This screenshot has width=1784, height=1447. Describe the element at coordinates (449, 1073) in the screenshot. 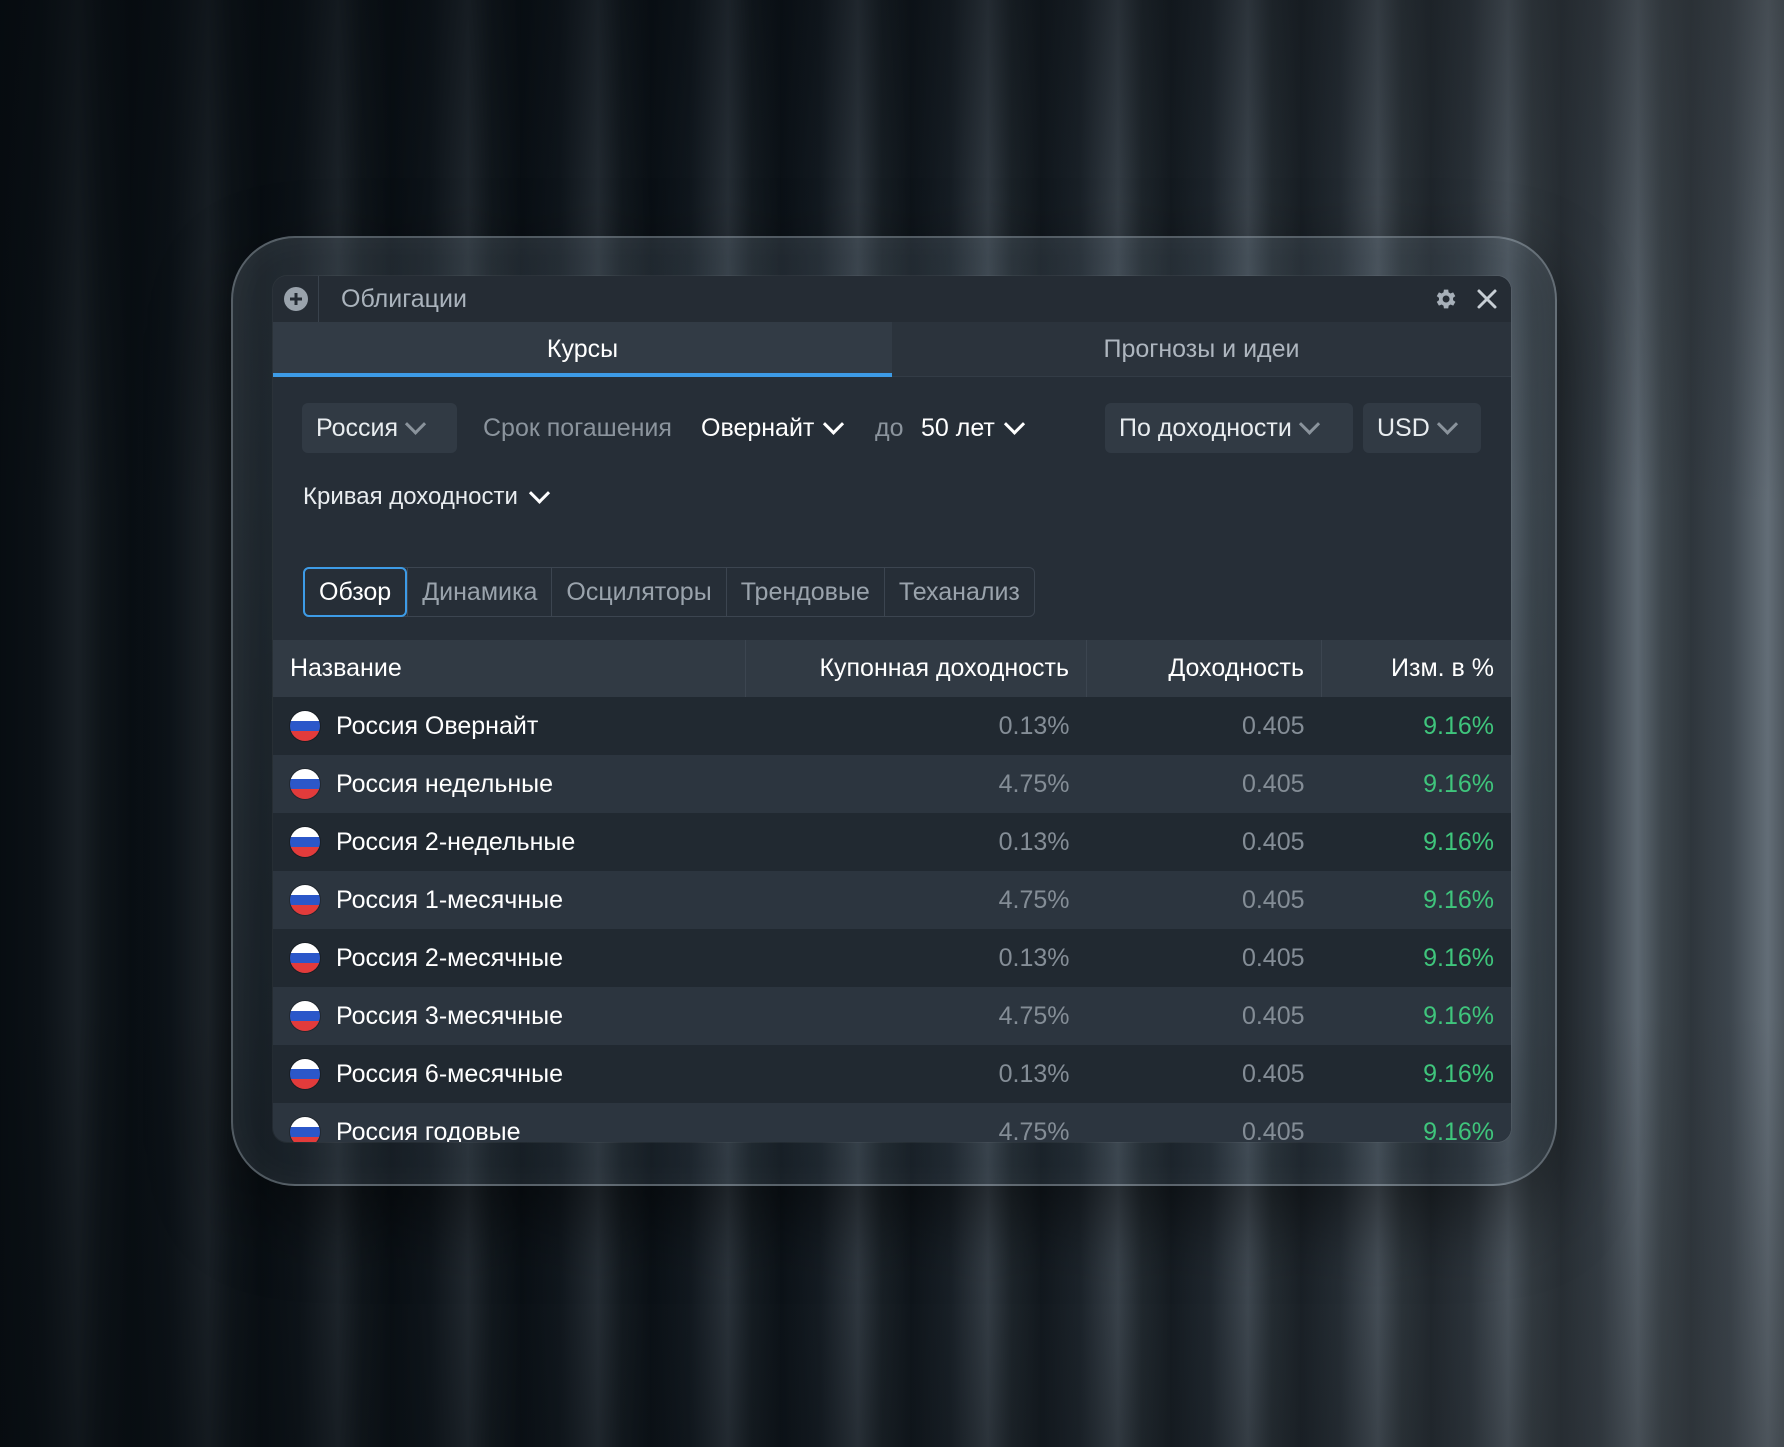

I see `bond-name: Россия 6-месячные` at that location.